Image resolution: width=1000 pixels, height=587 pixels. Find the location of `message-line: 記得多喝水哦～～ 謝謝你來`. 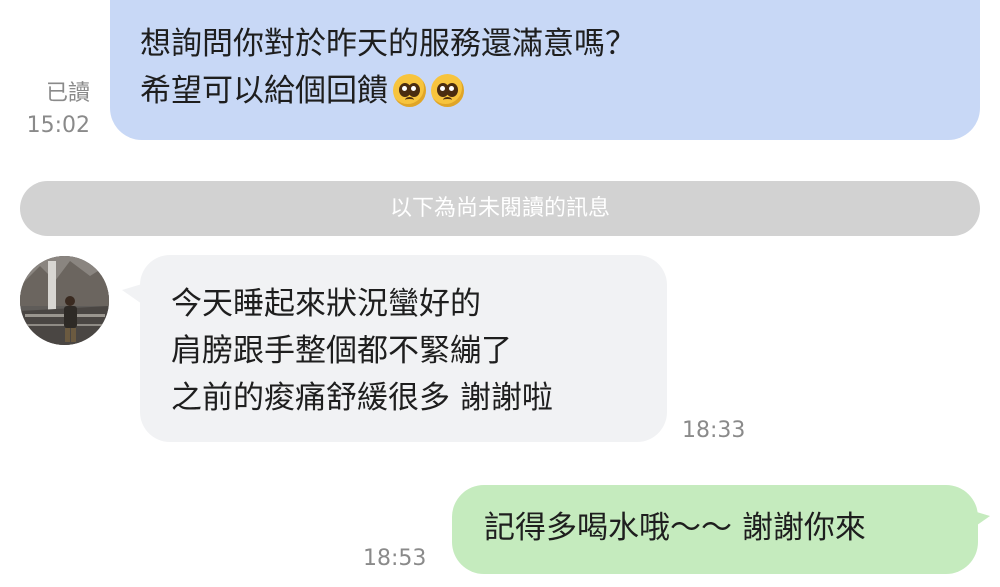

message-line: 記得多喝水哦～～ 謝謝你來 is located at coordinates (675, 528).